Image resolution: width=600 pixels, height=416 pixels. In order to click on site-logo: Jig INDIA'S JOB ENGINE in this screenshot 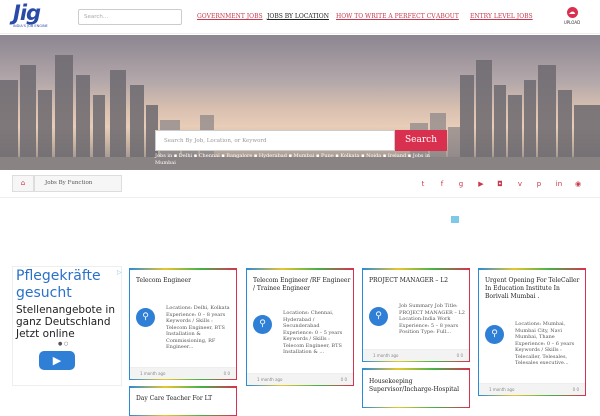, I will do `click(38, 17)`.